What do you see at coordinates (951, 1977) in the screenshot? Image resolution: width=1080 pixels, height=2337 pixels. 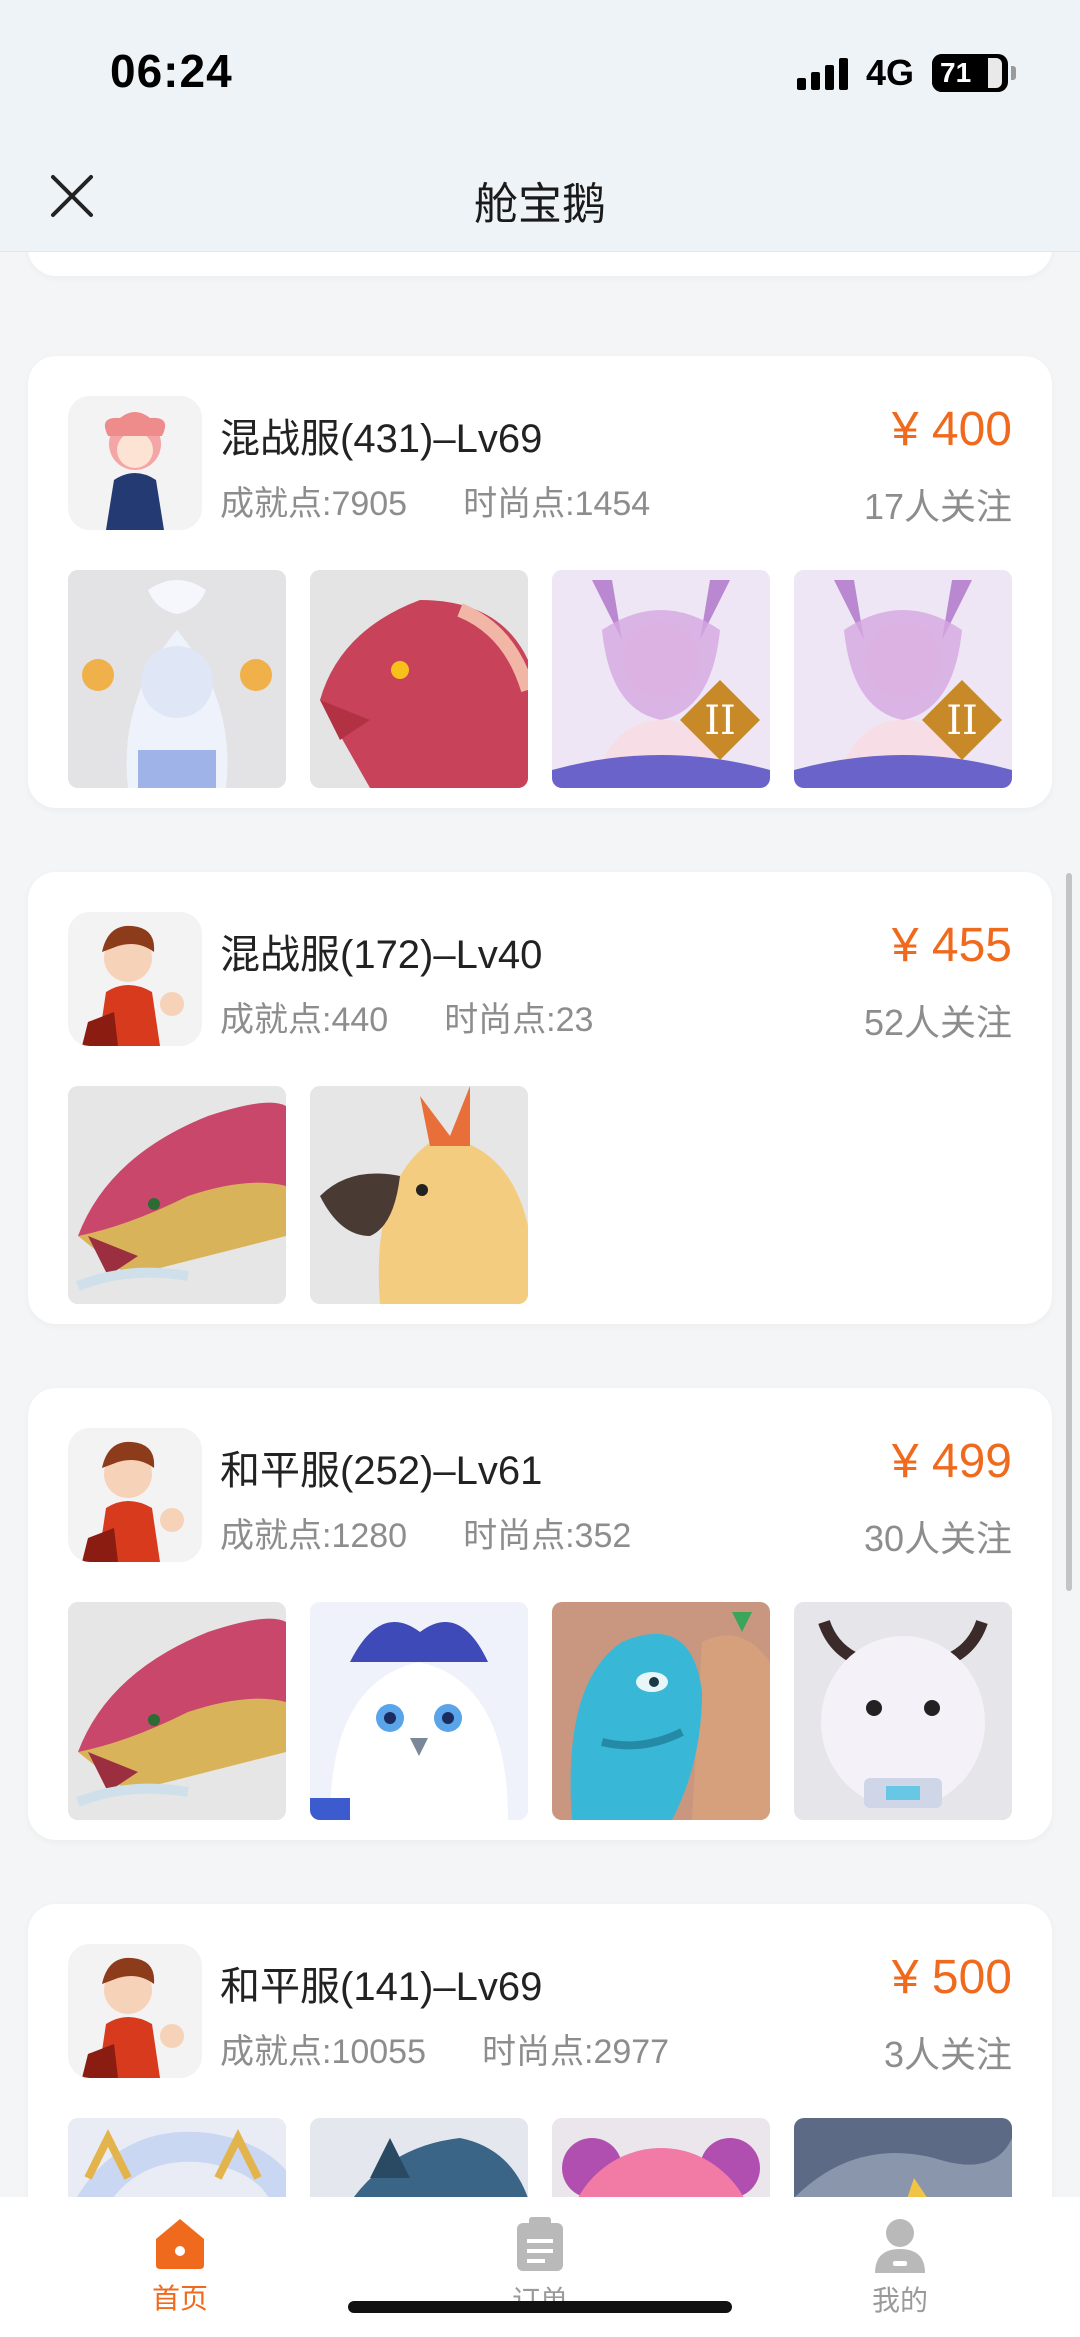 I see `price: ¥ 500` at bounding box center [951, 1977].